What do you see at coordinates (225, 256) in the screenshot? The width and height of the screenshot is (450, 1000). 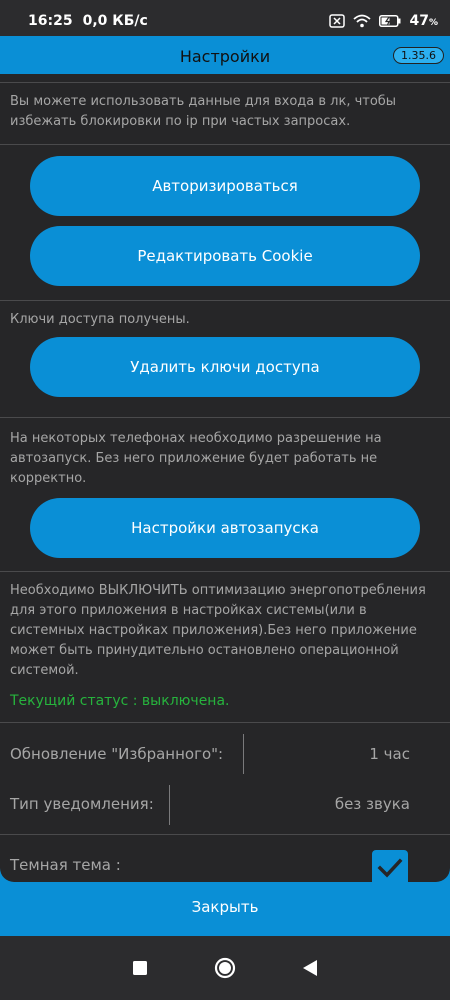 I see `edit-cookie-button: Редактировать Cookie` at bounding box center [225, 256].